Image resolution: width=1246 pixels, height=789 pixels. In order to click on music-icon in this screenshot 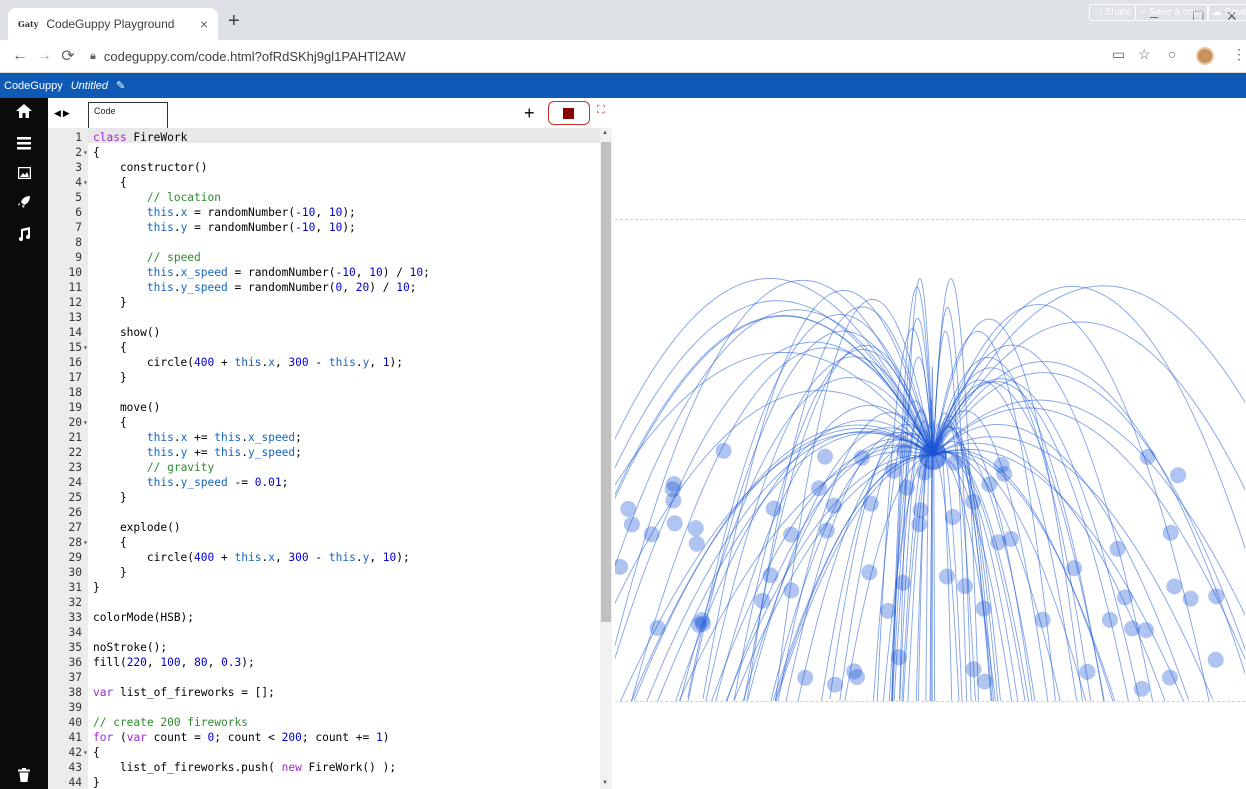, I will do `click(24, 236)`.